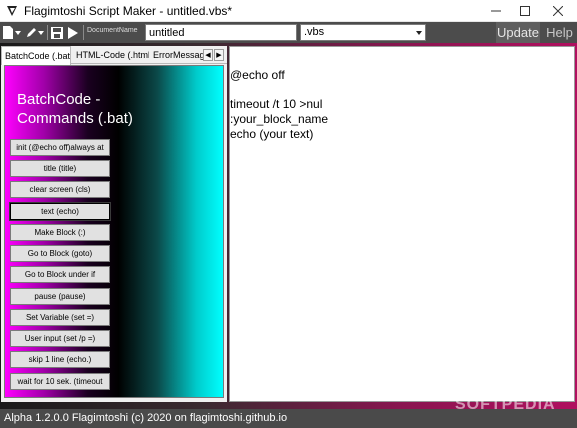  What do you see at coordinates (314, 32) in the screenshot?
I see `extension-select-value: .vbs` at bounding box center [314, 32].